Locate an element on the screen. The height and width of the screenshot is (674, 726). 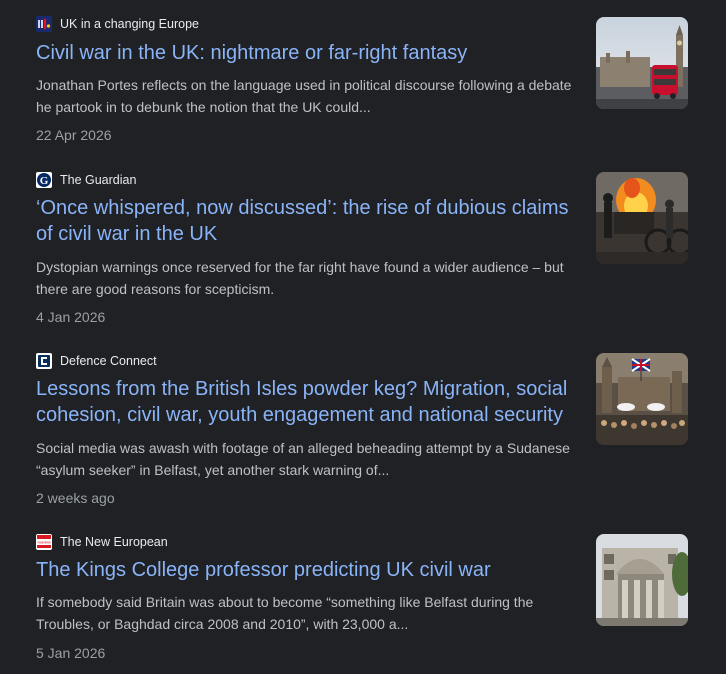
source-row: G The Guardian is located at coordinates (86, 180).